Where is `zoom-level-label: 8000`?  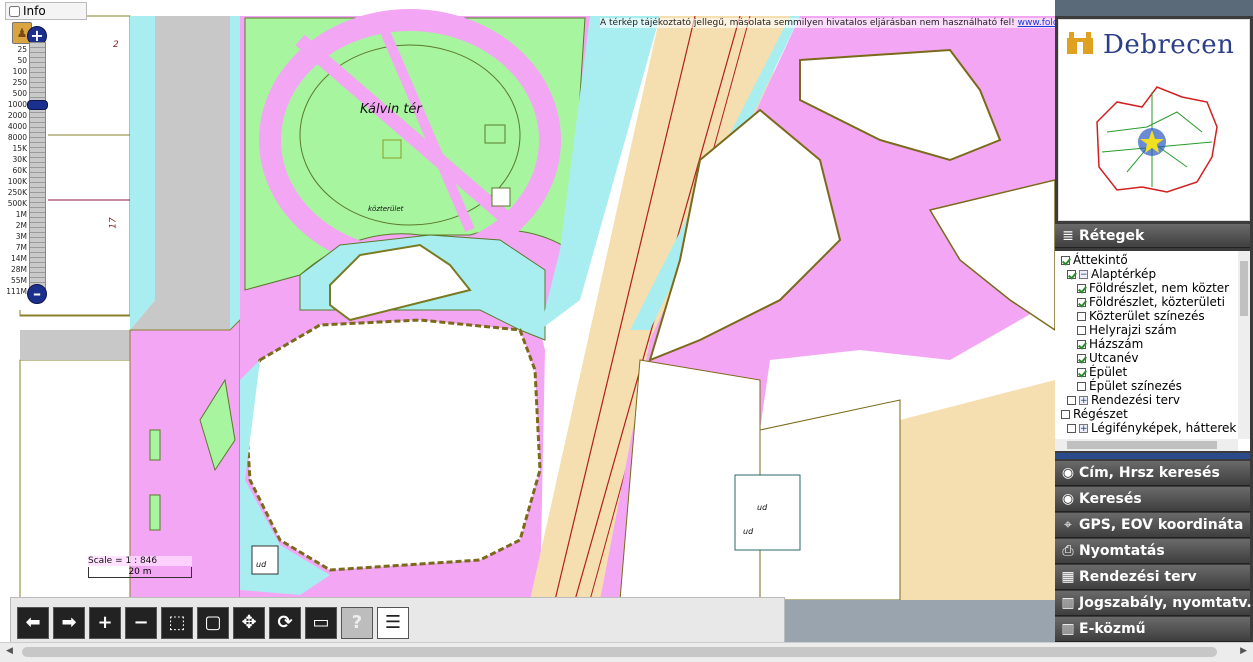 zoom-level-label: 8000 is located at coordinates (16, 137).